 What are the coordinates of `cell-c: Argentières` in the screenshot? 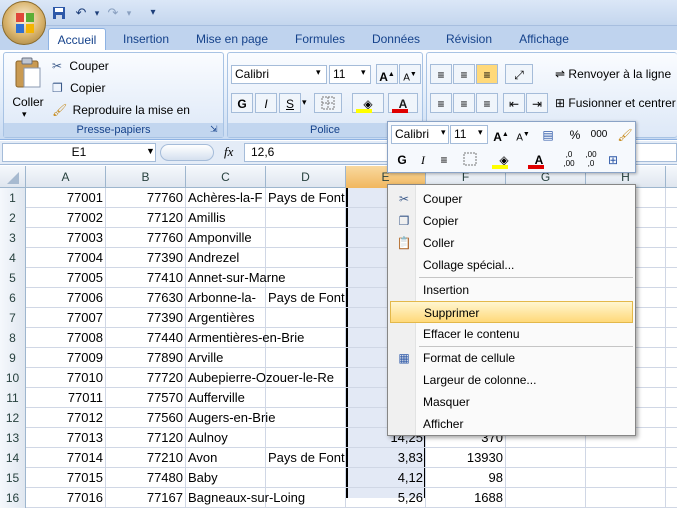 It's located at (226, 318).